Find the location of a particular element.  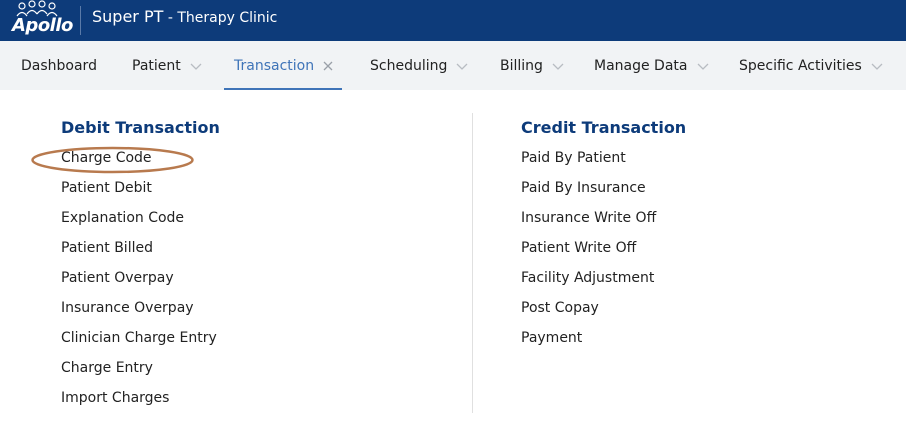

menu-item-payment: Payment is located at coordinates (551, 338).